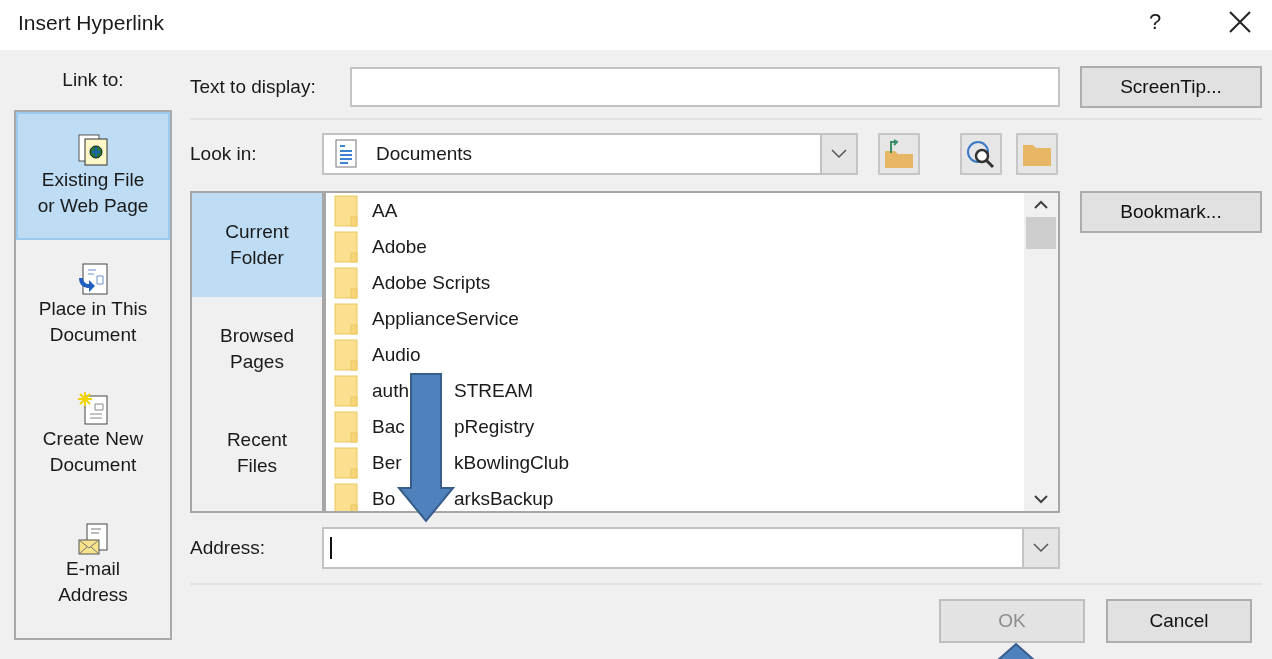  I want to click on window-title: Insert Hyperlink, so click(91, 22).